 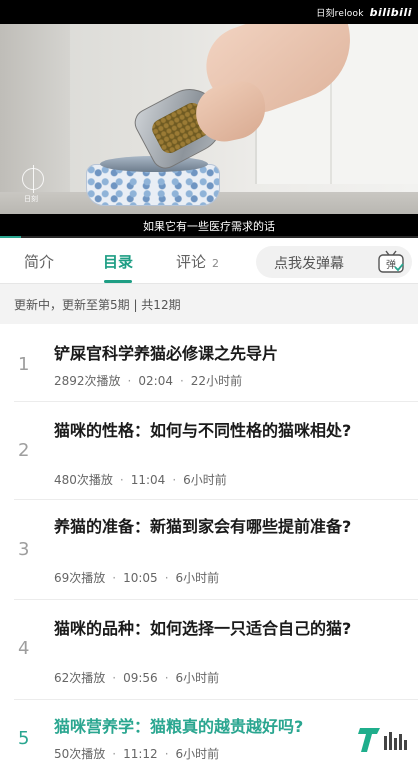 What do you see at coordinates (137, 678) in the screenshot?
I see `episode-meta: 62次播放 · 09:56 · 6小时前` at bounding box center [137, 678].